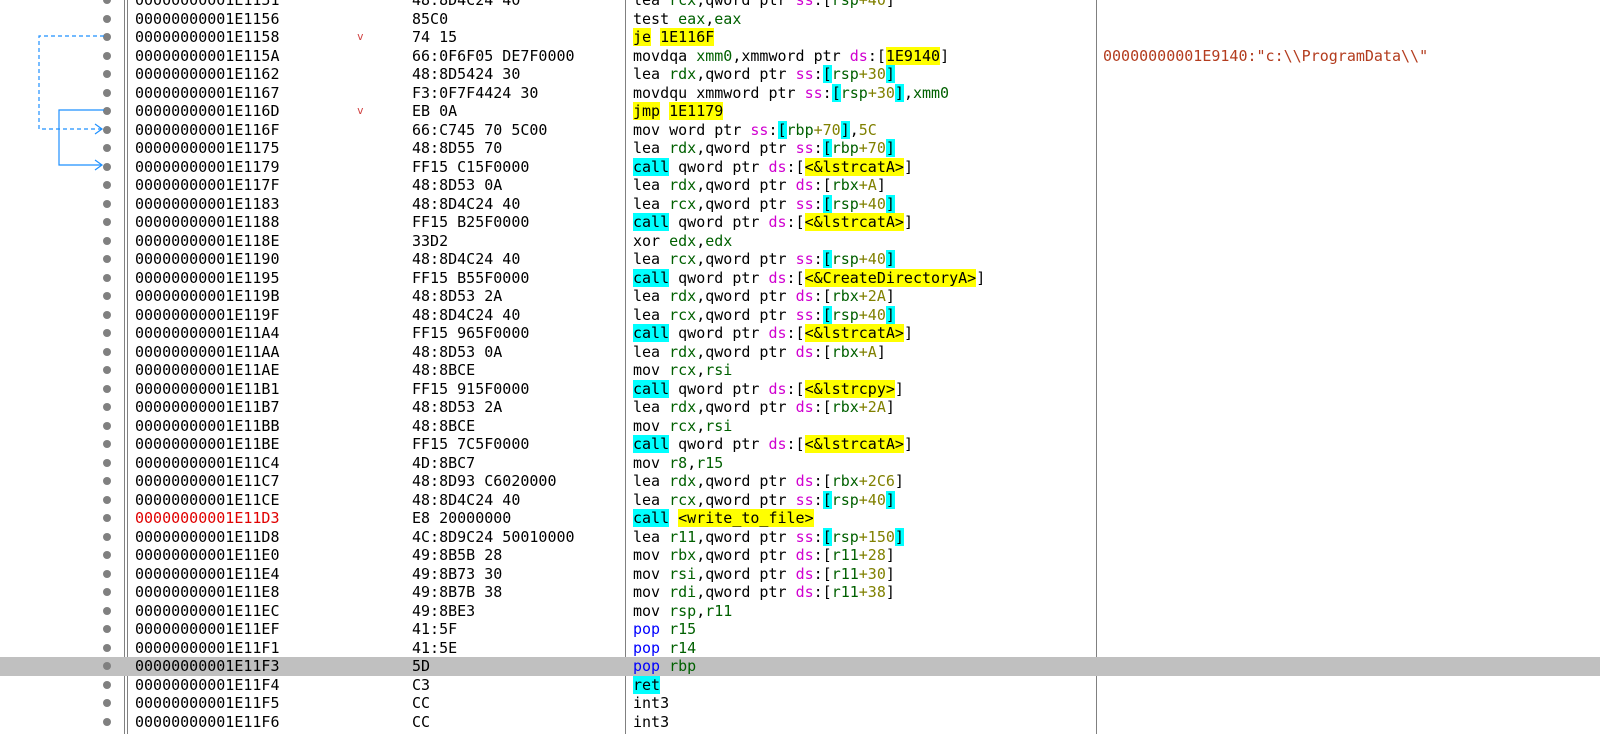 The height and width of the screenshot is (734, 1600). What do you see at coordinates (764, 500) in the screenshot?
I see `disassembly-text: lea rcx,qword ptr ss:[rsp+40]` at bounding box center [764, 500].